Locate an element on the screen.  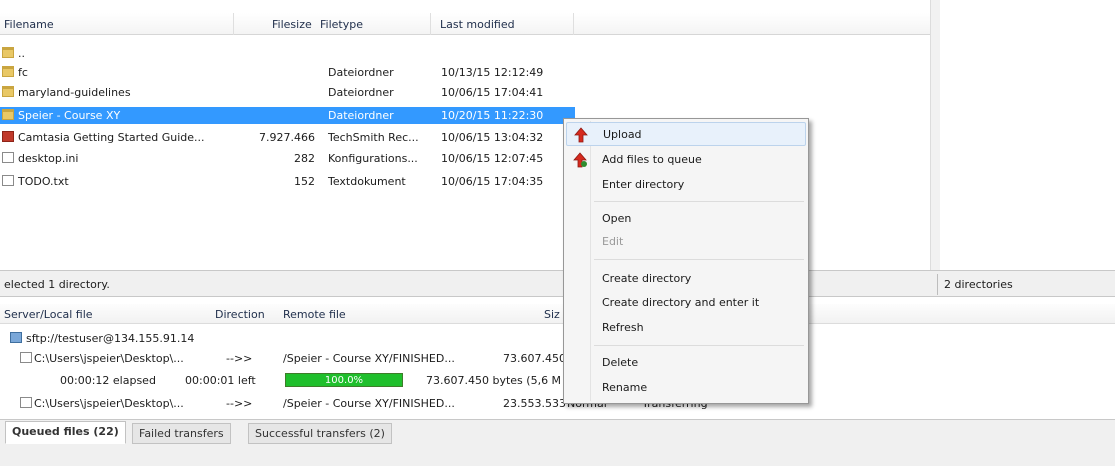
file-list-header: Filename Filesize Filetype Last modified is located at coordinates (465, 24).